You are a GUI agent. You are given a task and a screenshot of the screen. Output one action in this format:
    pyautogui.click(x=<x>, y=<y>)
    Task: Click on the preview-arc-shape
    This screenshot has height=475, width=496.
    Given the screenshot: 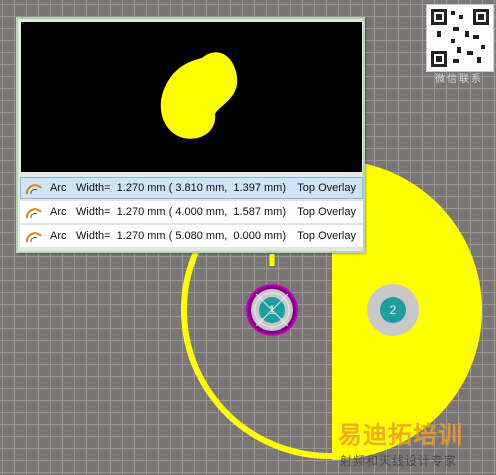 What is the action you would take?
    pyautogui.click(x=199, y=95)
    